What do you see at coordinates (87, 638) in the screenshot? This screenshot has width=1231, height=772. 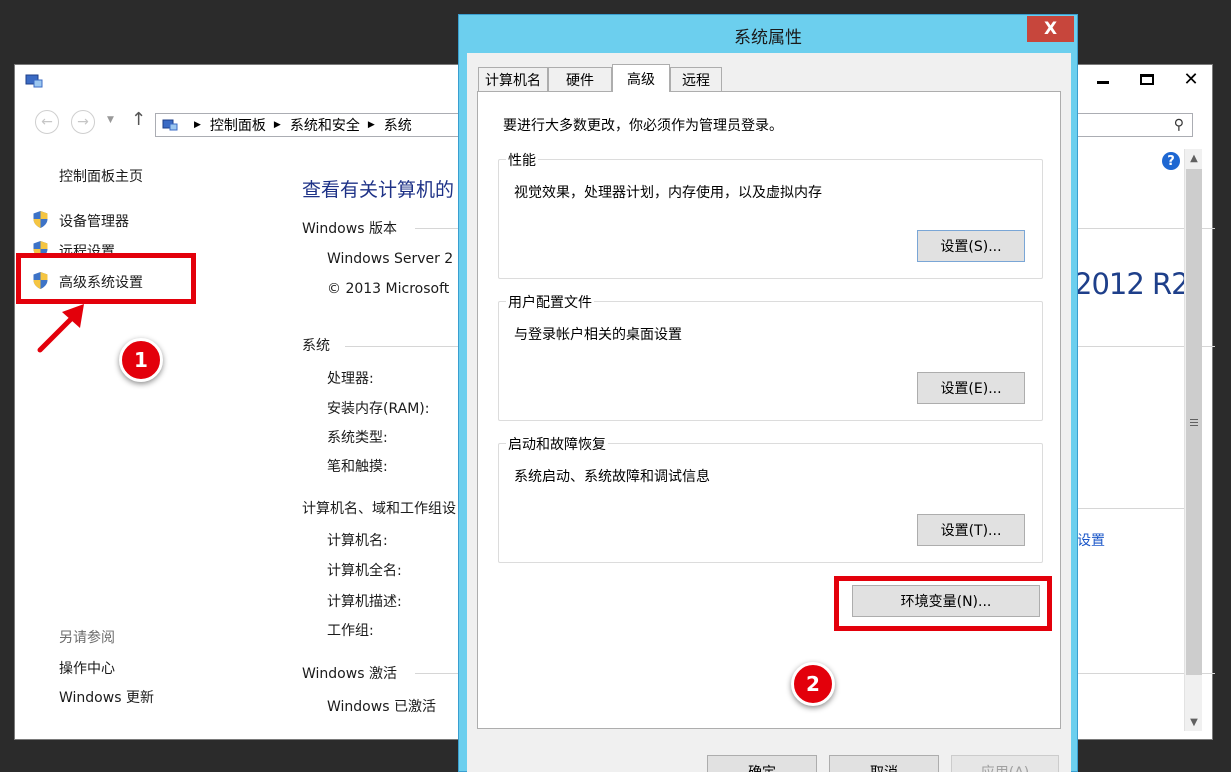 I see `see-also-heading: 另请参阅` at bounding box center [87, 638].